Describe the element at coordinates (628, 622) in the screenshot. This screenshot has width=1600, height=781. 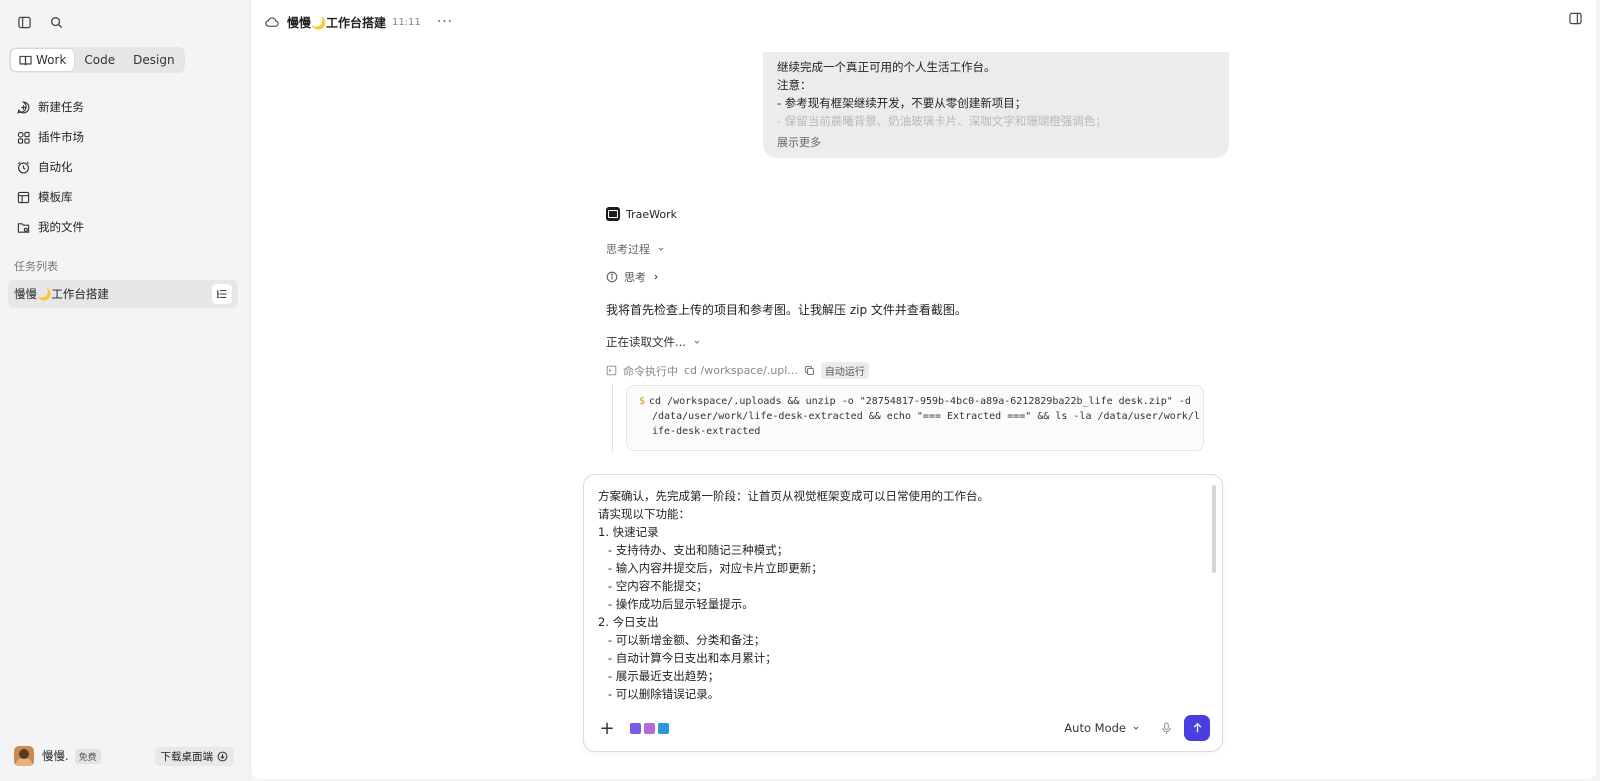
I see `composer-line: 2. 今日支出` at that location.